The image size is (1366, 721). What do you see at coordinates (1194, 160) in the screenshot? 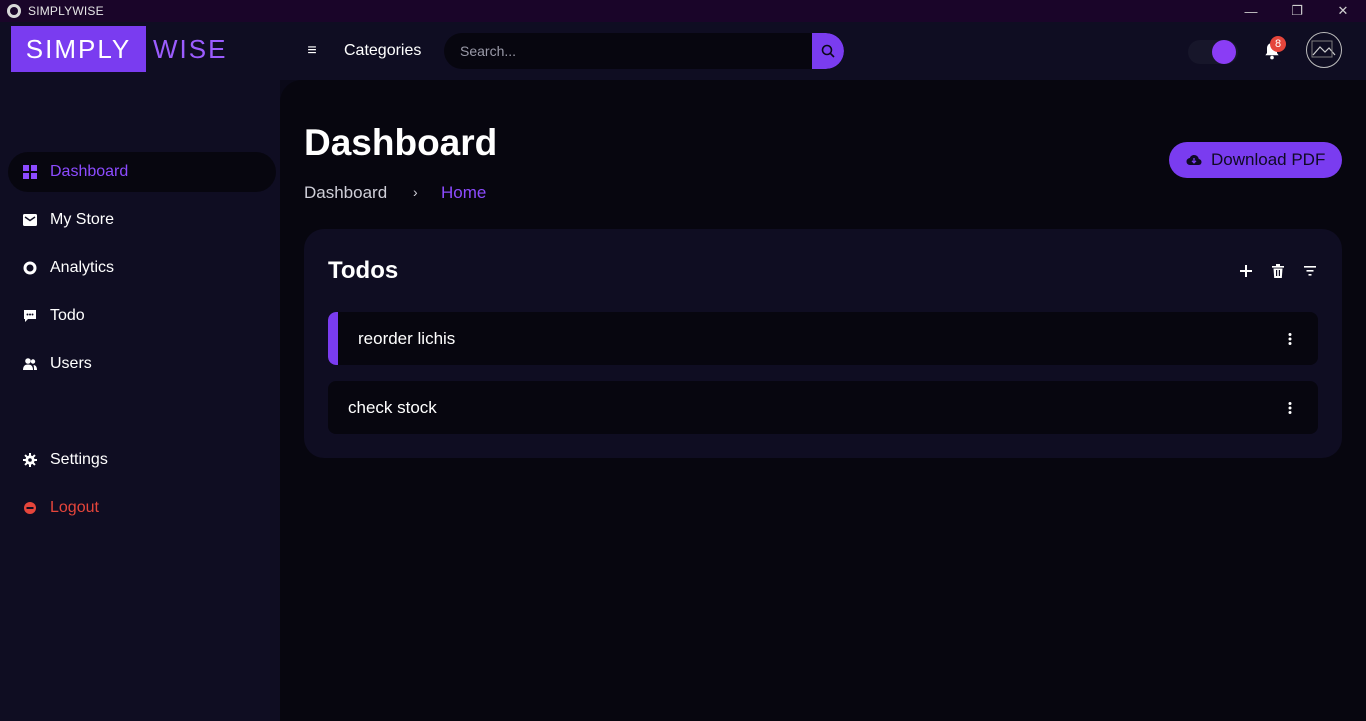
I see `cloud-download-icon` at bounding box center [1194, 160].